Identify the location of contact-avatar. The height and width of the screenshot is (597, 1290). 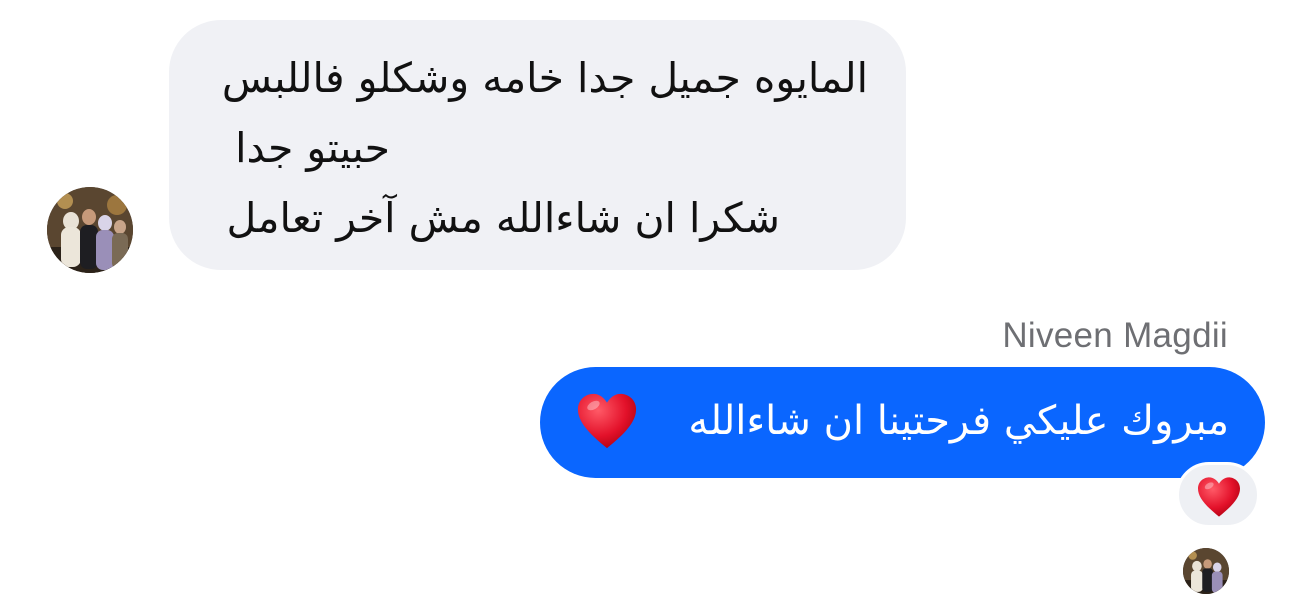
(90, 230).